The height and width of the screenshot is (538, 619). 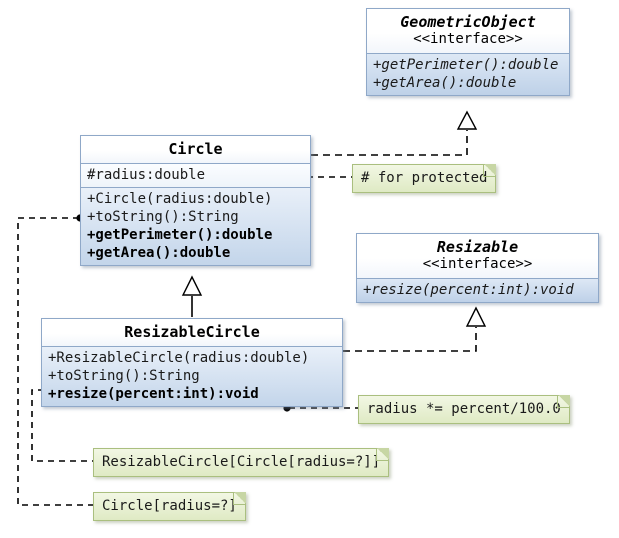 I want to click on resizable-operations: +resize(percent:int):void, so click(x=477, y=290).